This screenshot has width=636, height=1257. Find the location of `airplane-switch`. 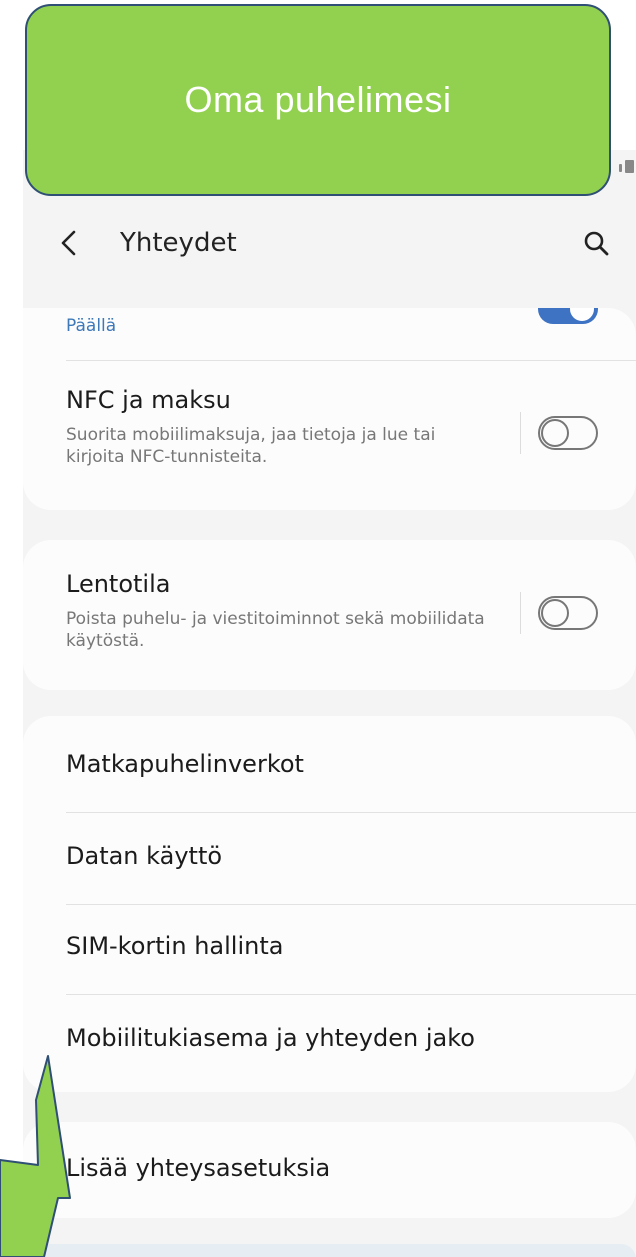

airplane-switch is located at coordinates (568, 613).